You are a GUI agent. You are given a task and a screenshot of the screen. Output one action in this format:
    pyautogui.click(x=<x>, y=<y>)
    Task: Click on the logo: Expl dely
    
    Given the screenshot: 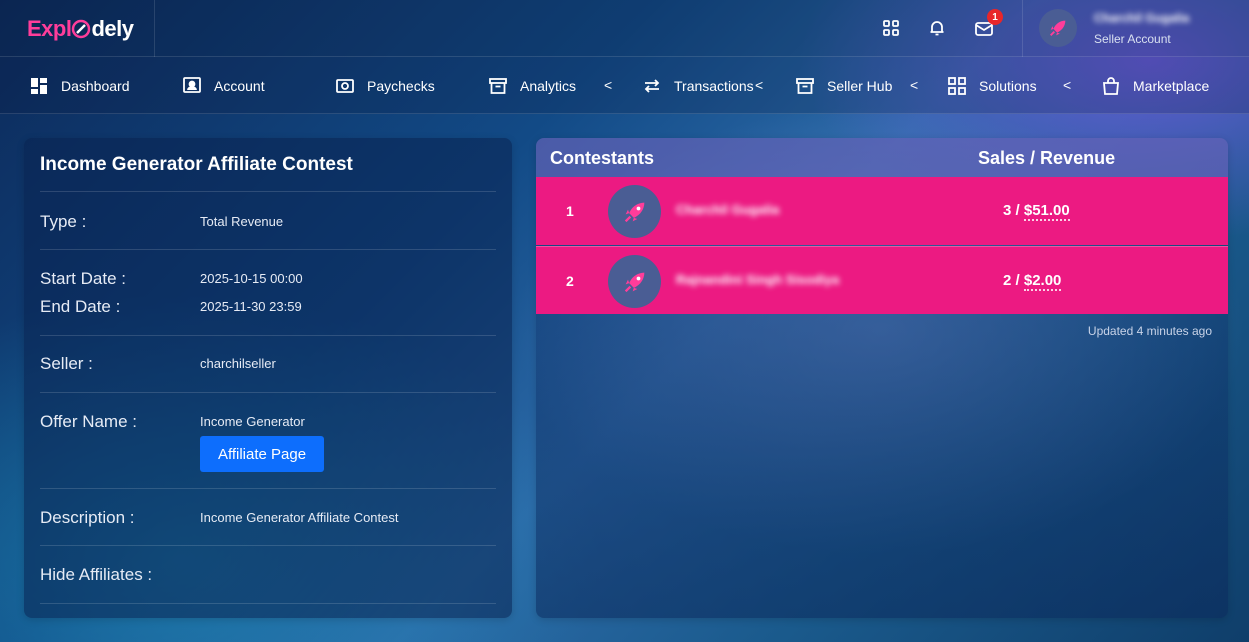 What is the action you would take?
    pyautogui.click(x=77, y=28)
    